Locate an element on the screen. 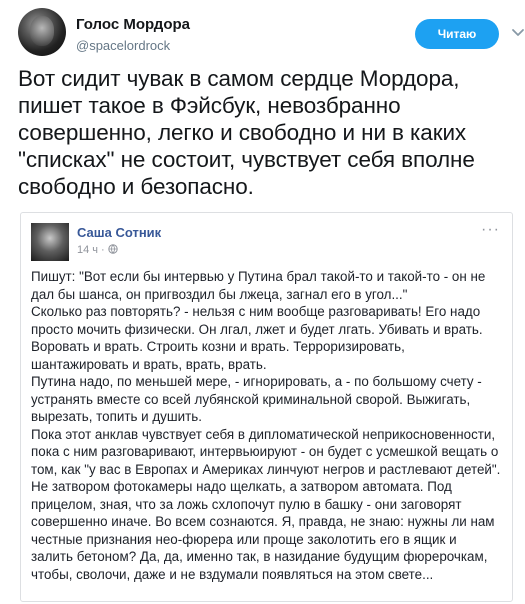  fb-author-avatar is located at coordinates (50, 242).